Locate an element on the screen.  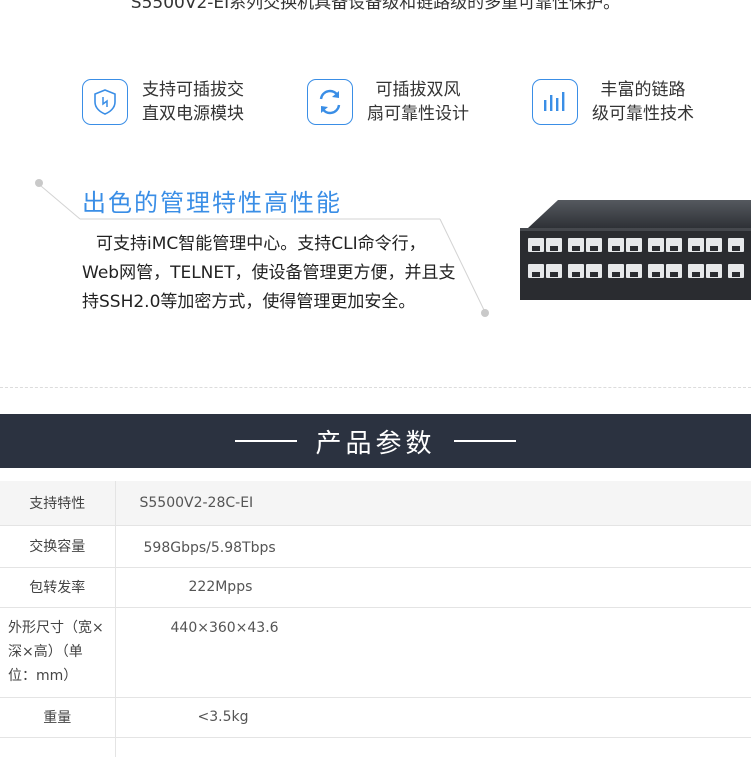
spec-key: 重量 is located at coordinates (58, 717).